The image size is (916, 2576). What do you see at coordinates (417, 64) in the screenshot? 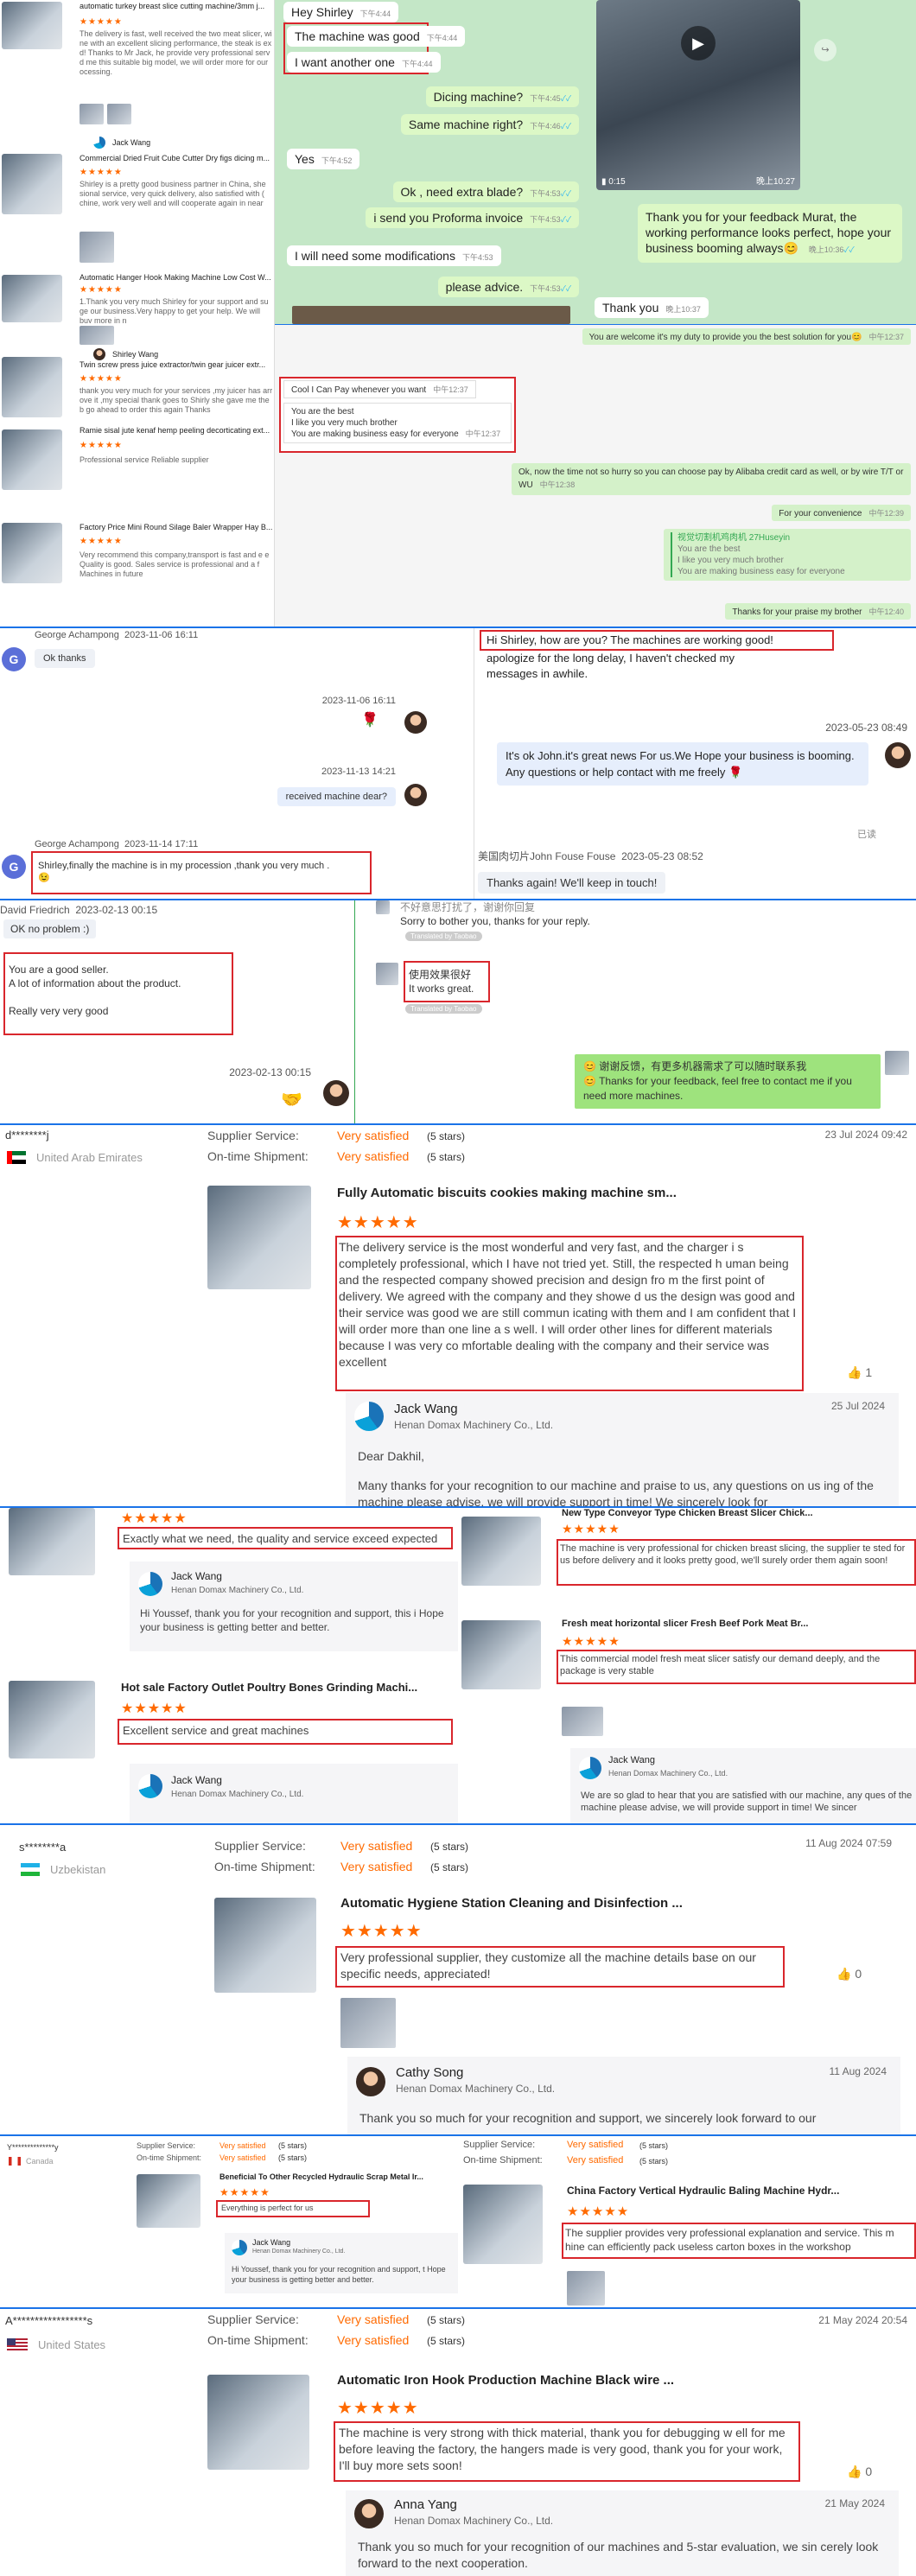
I see `message-time: 下午4:44` at bounding box center [417, 64].